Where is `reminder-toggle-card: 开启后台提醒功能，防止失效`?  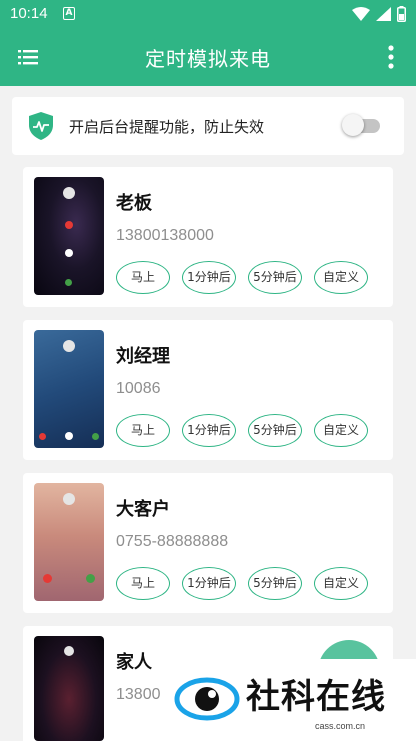 reminder-toggle-card: 开启后台提醒功能，防止失效 is located at coordinates (208, 126).